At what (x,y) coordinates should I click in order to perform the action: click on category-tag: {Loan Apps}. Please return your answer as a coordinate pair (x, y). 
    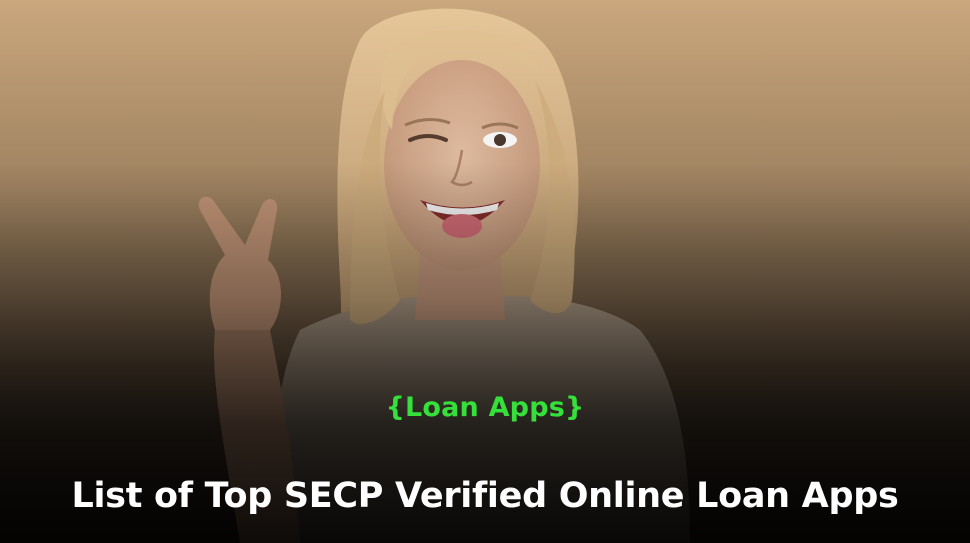
    Looking at the image, I should click on (485, 407).